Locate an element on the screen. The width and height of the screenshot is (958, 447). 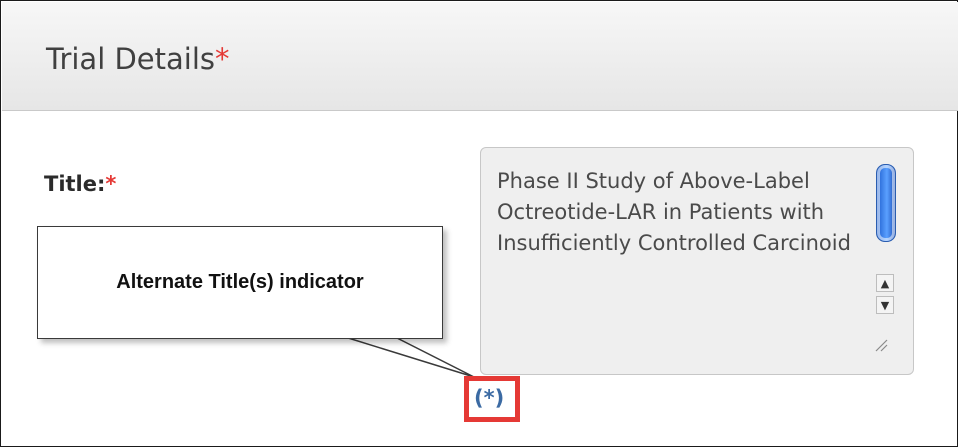
callout-box: Alternate Title(s) indicator is located at coordinates (240, 282).